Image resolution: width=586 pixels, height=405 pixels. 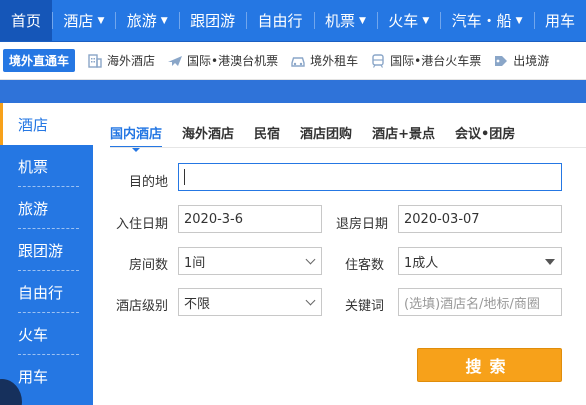 I want to click on nav-item-2: 旅游 ▼, so click(x=147, y=20).